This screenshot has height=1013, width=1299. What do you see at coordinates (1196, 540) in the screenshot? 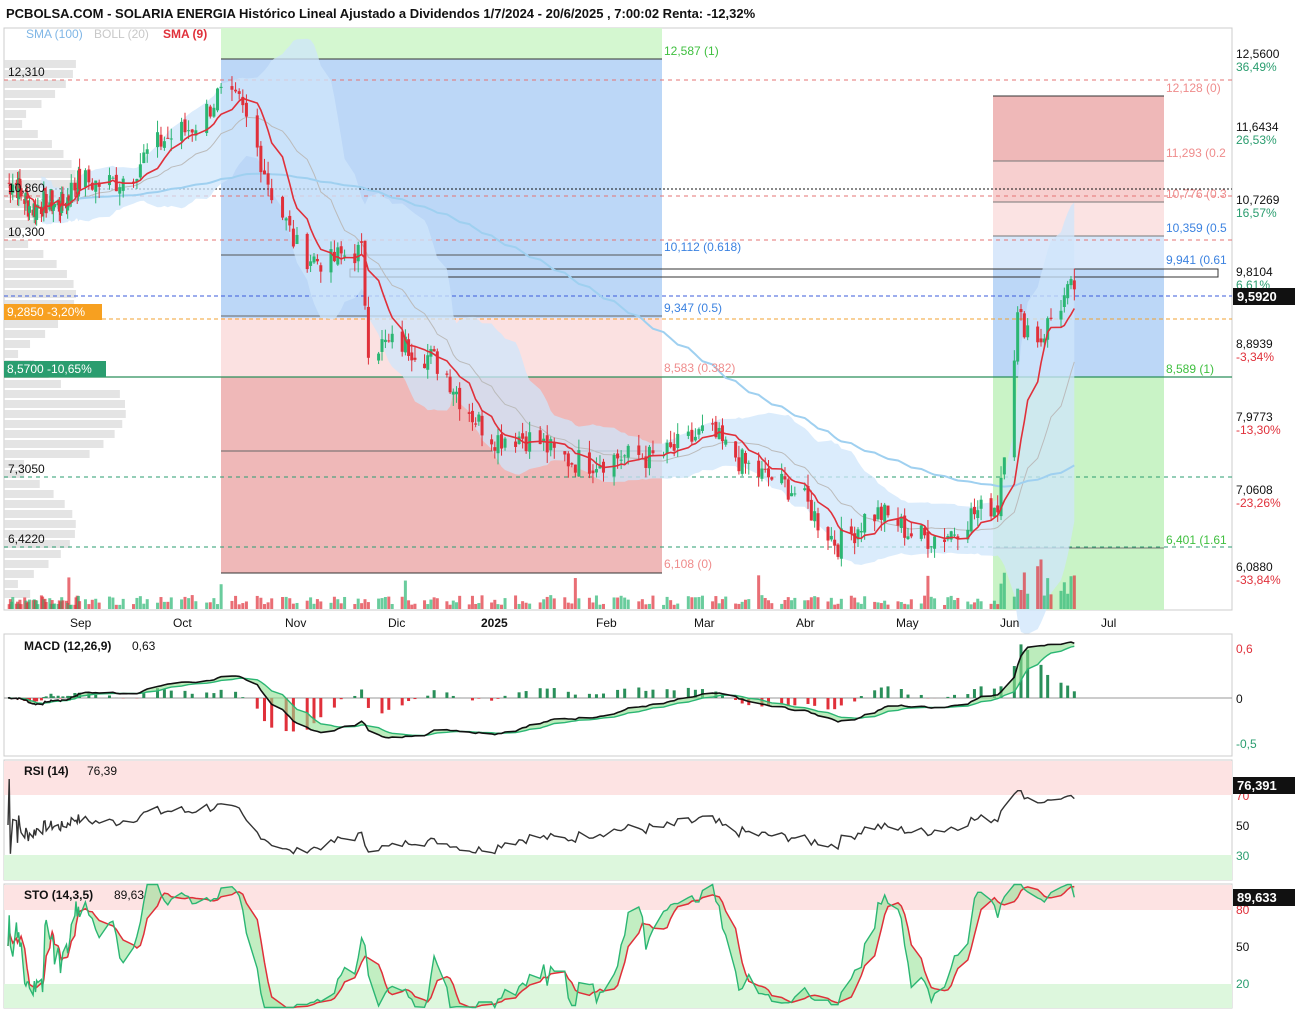
I see `fib-right-6: 6,401 (1.61` at bounding box center [1196, 540].